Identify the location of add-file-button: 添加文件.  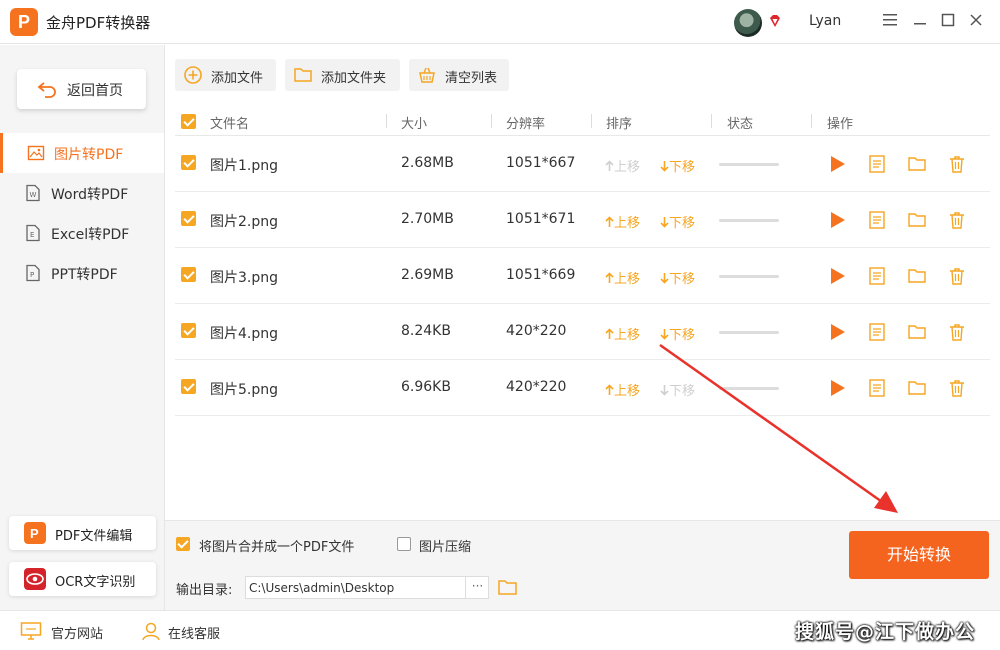
(225, 75).